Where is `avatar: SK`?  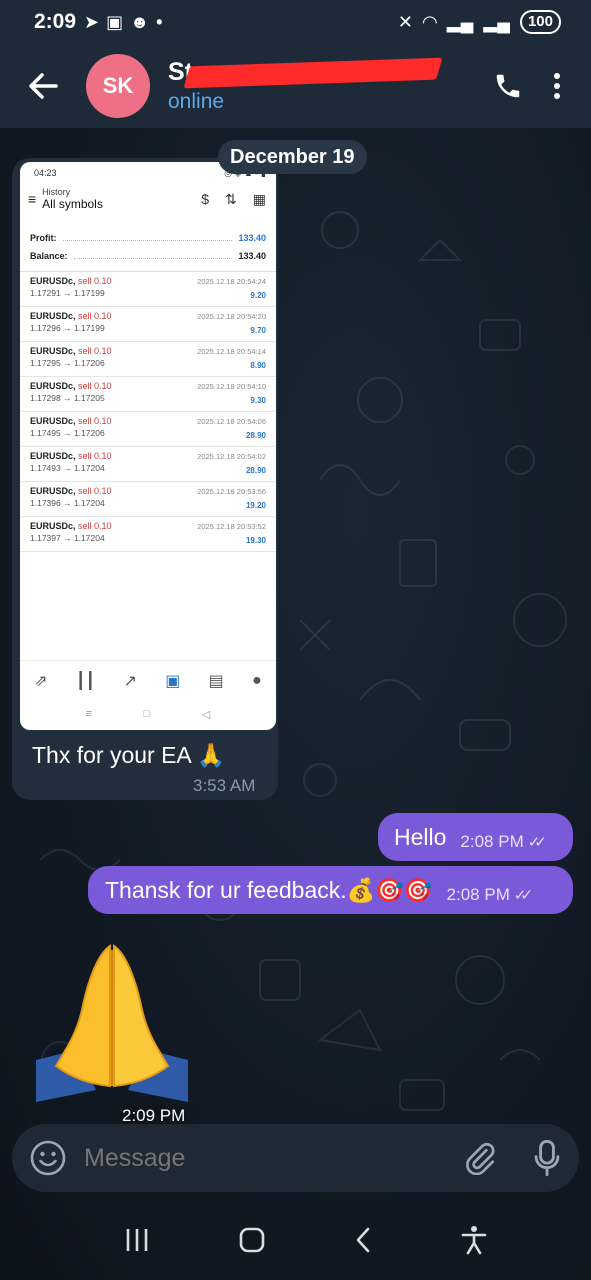 avatar: SK is located at coordinates (118, 86).